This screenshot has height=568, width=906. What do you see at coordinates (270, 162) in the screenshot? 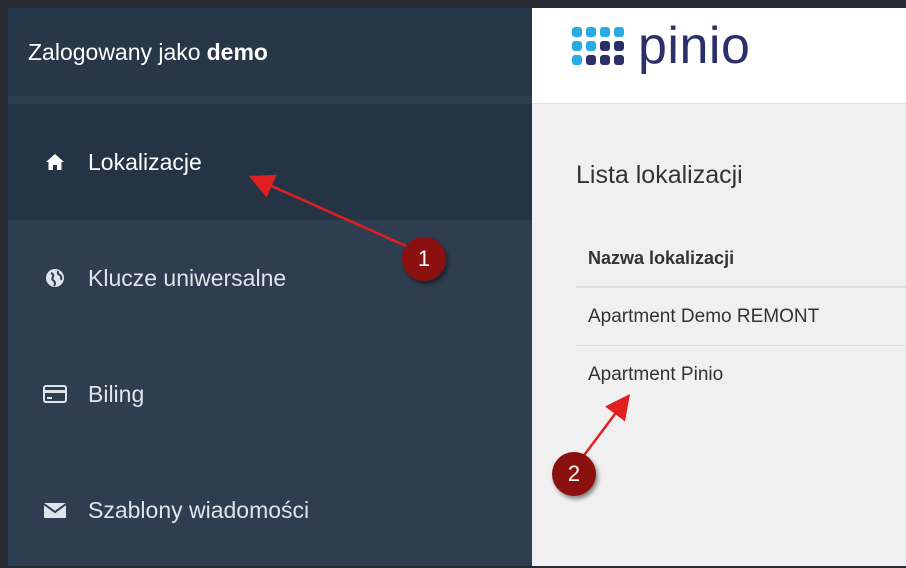
I see `sidebar-item-lokalizacje: Lokalizacje` at bounding box center [270, 162].